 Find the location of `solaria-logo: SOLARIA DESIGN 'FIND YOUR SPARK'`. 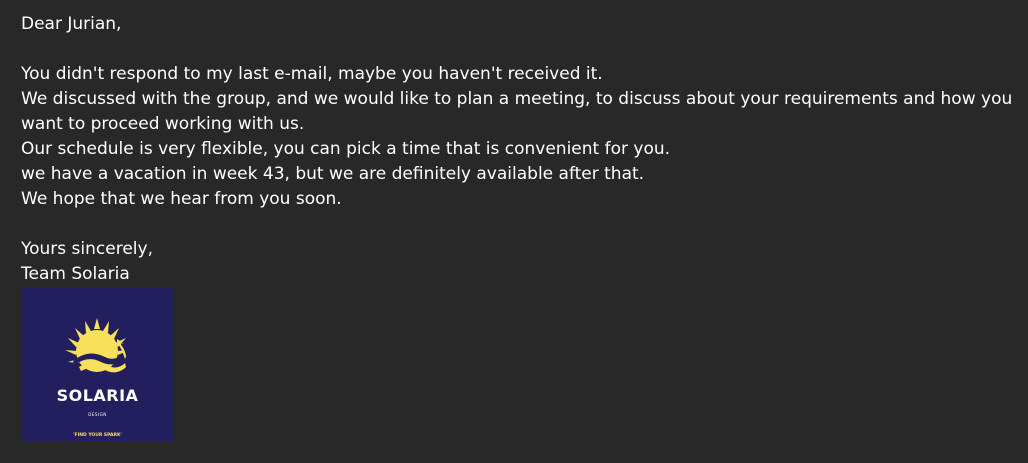

solaria-logo: SOLARIA DESIGN 'FIND YOUR SPARK' is located at coordinates (97, 364).